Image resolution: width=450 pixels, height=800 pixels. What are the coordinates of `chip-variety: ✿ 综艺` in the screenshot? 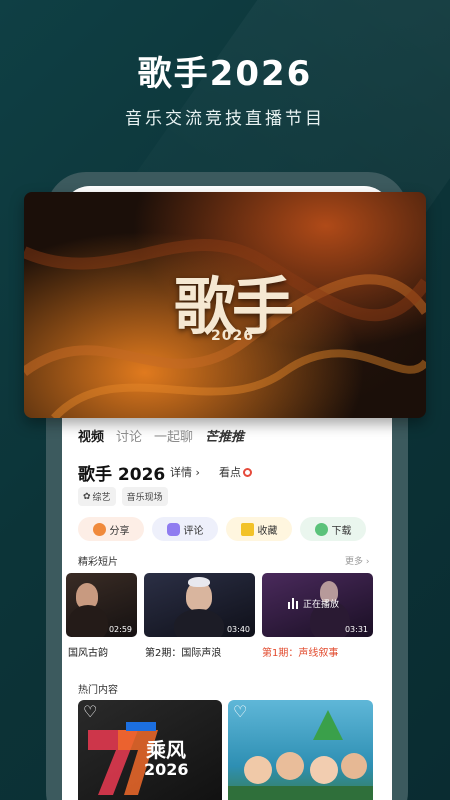 It's located at (97, 496).